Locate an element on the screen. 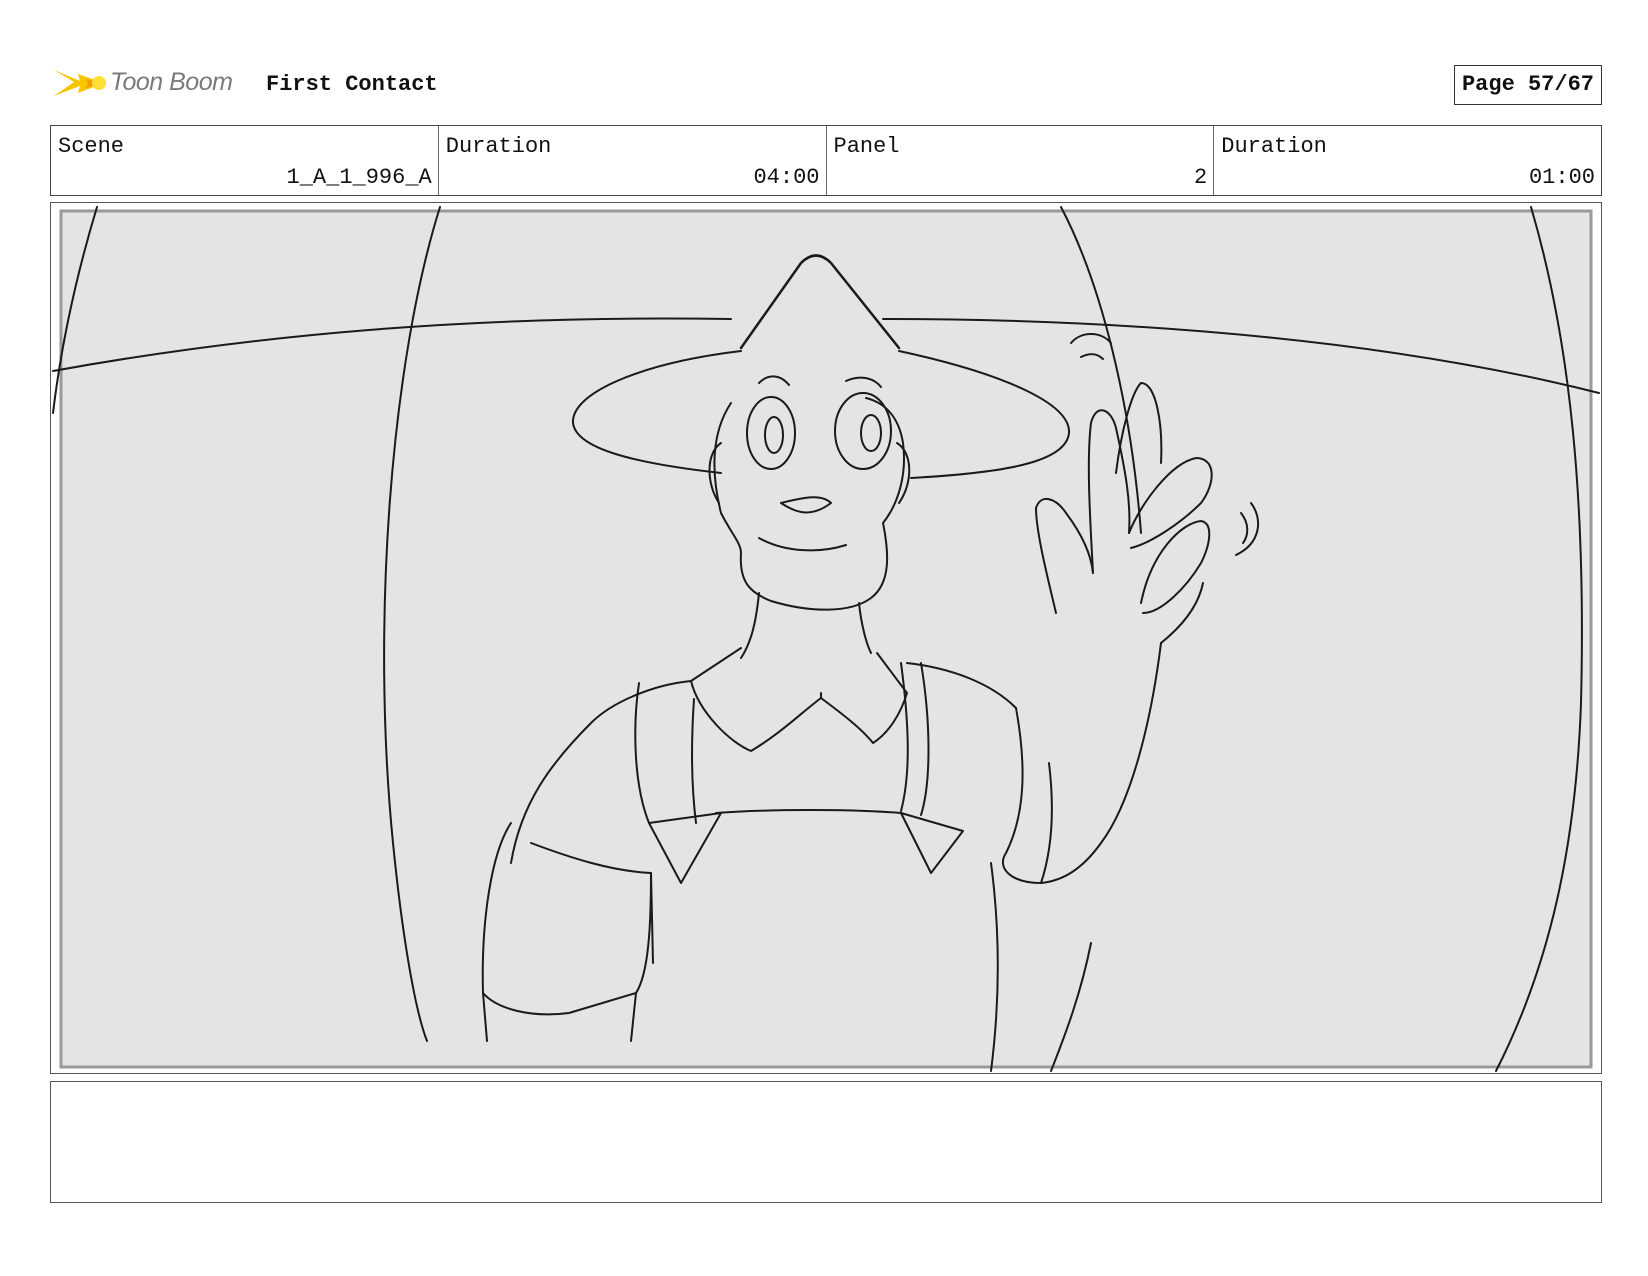  panel-duration-label: Duration is located at coordinates (1274, 146).